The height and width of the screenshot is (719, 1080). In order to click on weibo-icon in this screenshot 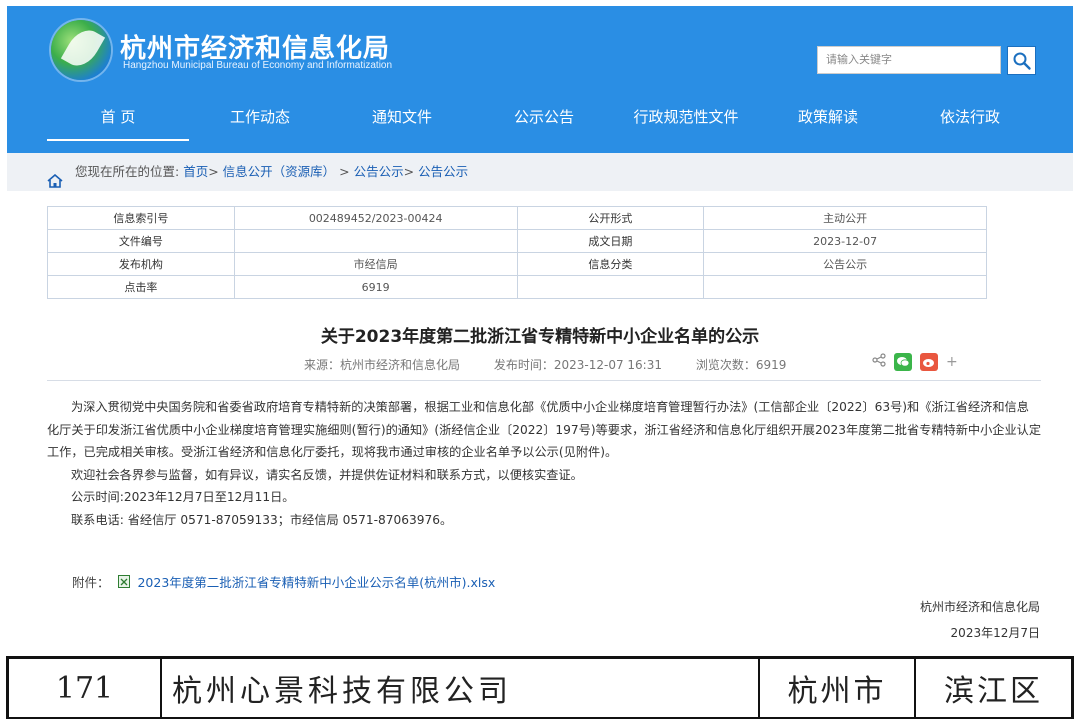, I will do `click(929, 361)`.